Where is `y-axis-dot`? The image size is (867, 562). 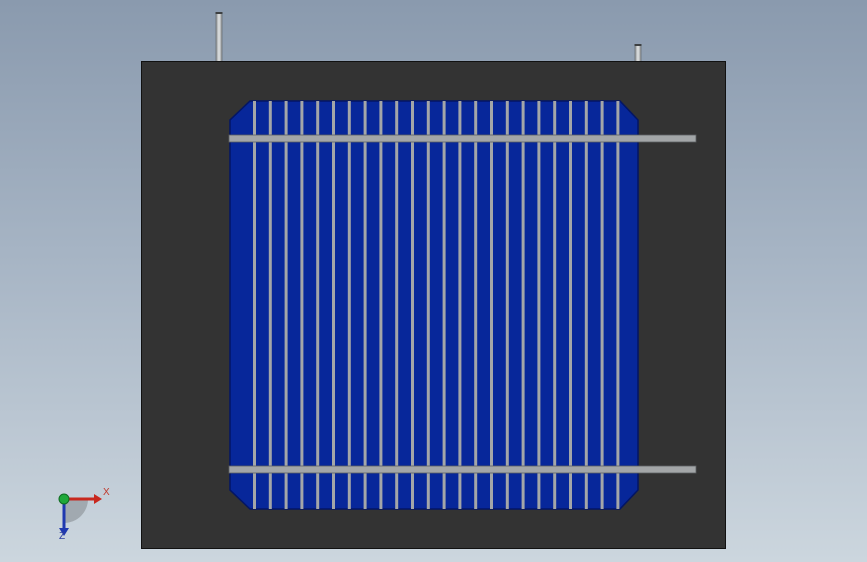 y-axis-dot is located at coordinates (64, 499).